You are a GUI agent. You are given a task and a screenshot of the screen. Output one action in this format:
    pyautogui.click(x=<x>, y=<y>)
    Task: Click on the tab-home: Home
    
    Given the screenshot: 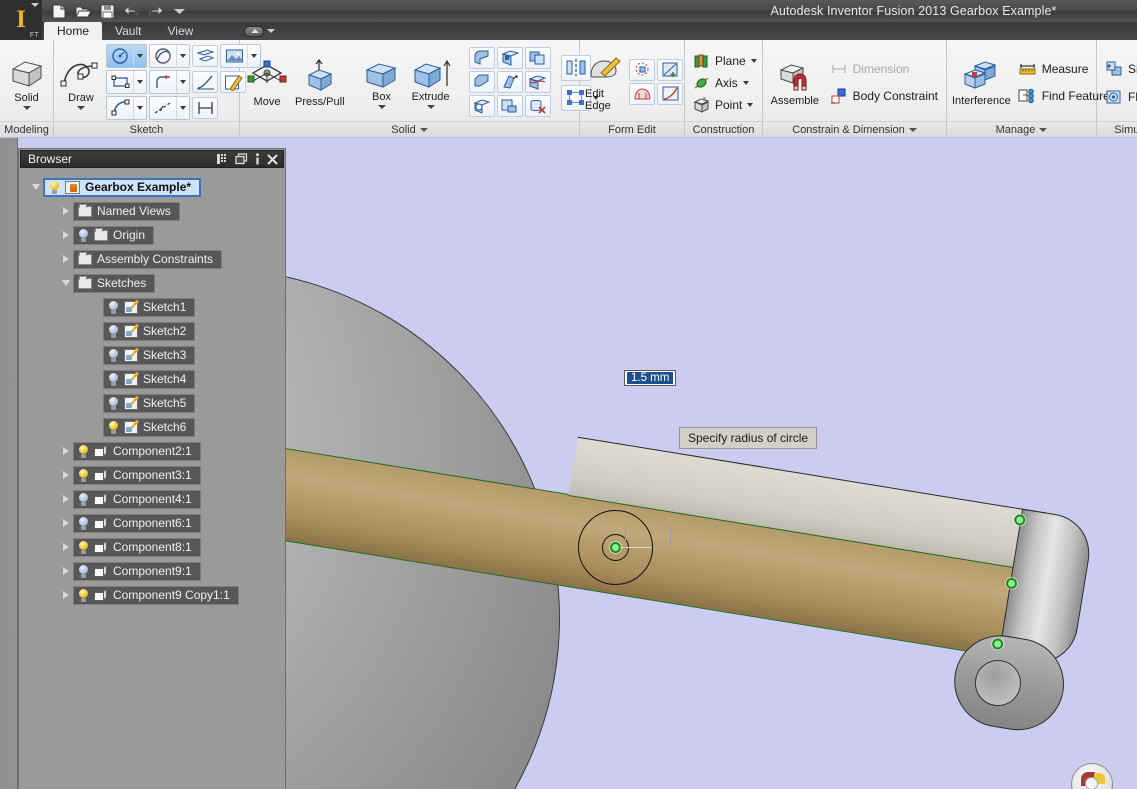 What is the action you would take?
    pyautogui.click(x=73, y=31)
    